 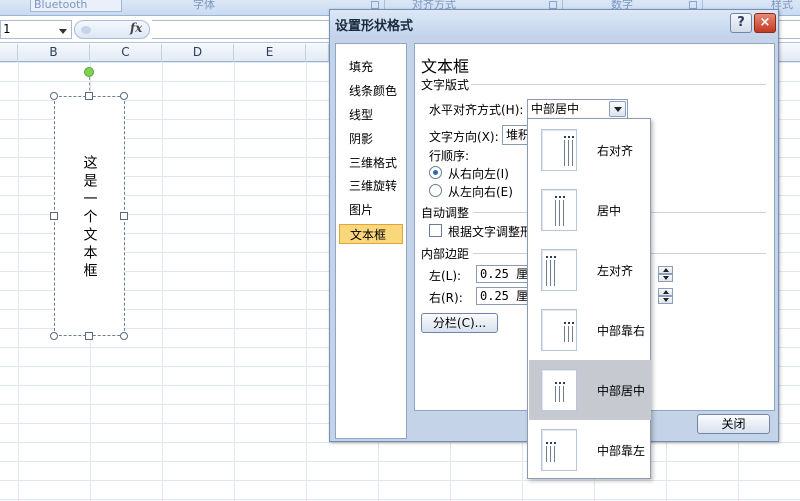 What do you see at coordinates (445, 254) in the screenshot?
I see `margins-group-label: 内部边距` at bounding box center [445, 254].